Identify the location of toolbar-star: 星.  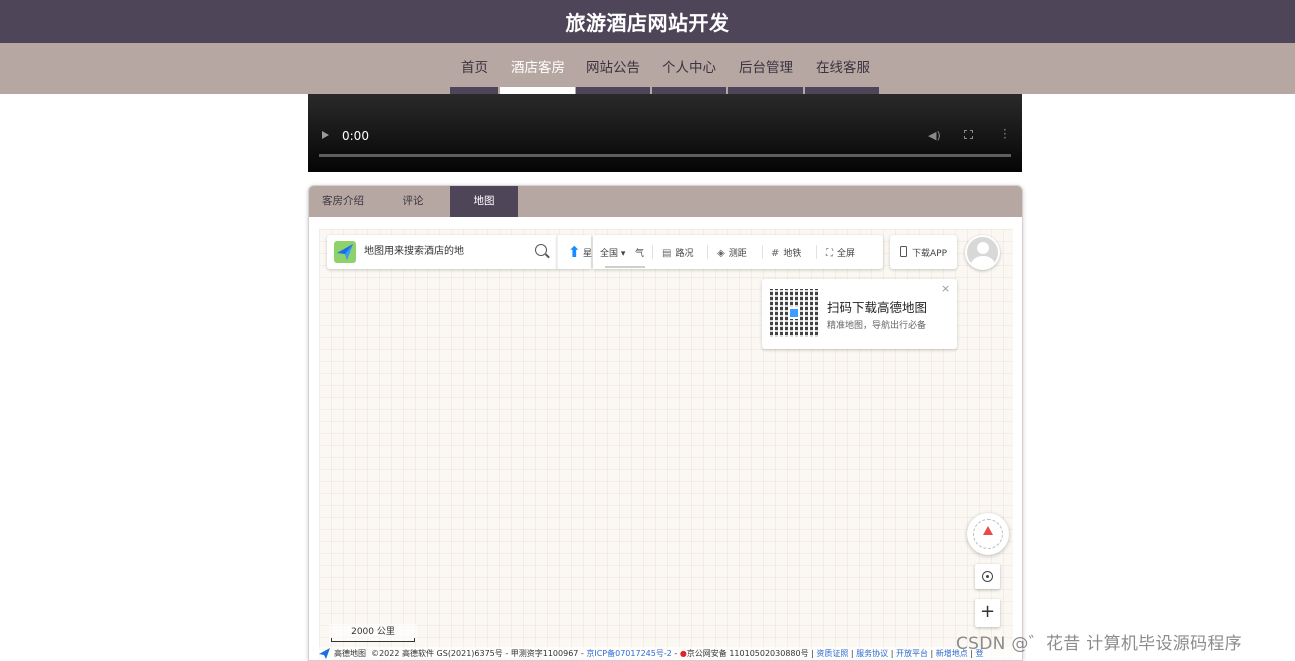
(587, 252).